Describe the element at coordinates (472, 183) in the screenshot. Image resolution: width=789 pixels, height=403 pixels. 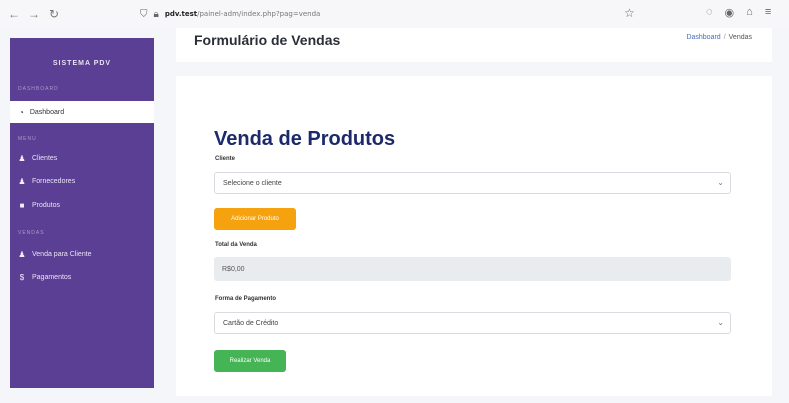
I see `cliente-select: Selecione o cliente ⌄` at that location.